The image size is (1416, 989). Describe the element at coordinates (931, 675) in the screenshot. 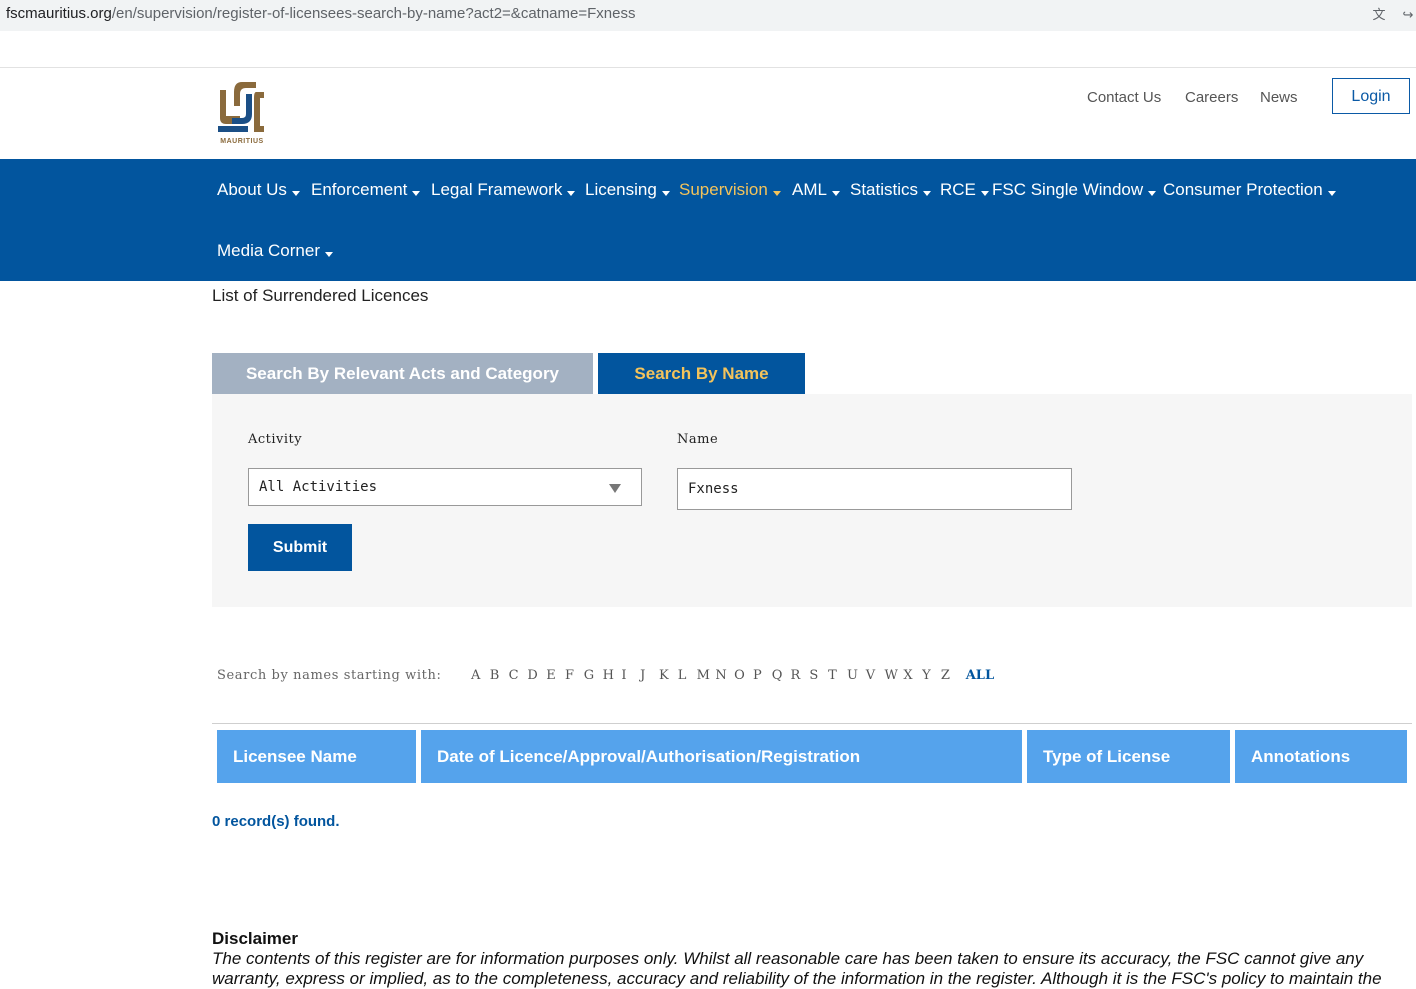

I see `letter-link: Y` at that location.